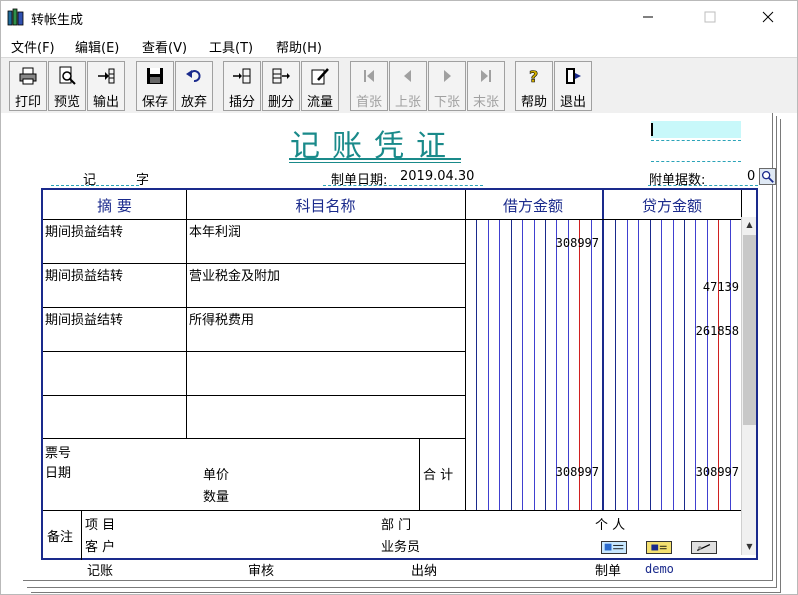 This screenshot has height=595, width=798. Describe the element at coordinates (84, 230) in the screenshot. I see `row-1-summary: 期间损益结转` at that location.